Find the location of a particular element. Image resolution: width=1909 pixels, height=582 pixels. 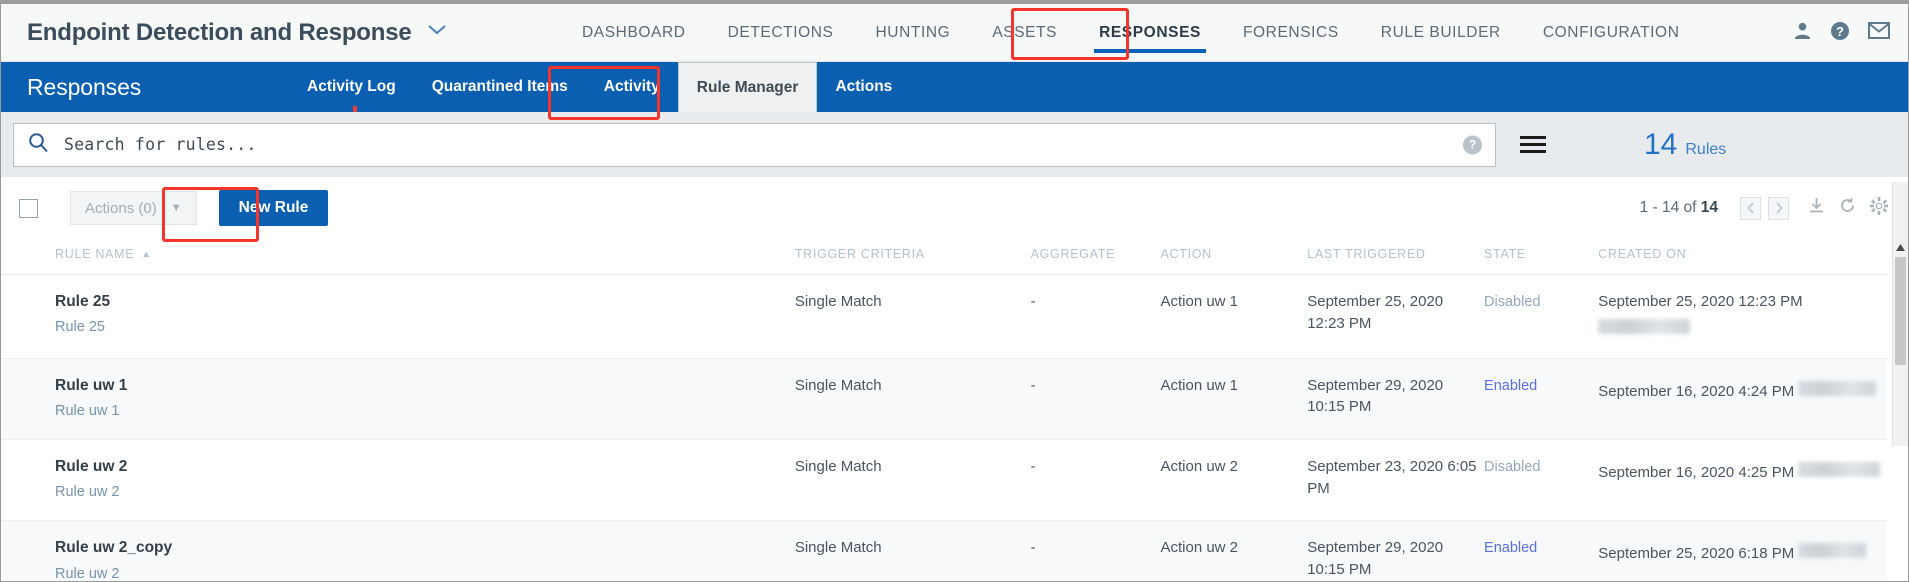

cell-created-on: September 25, 2020 12:23 PM is located at coordinates (1742, 316).